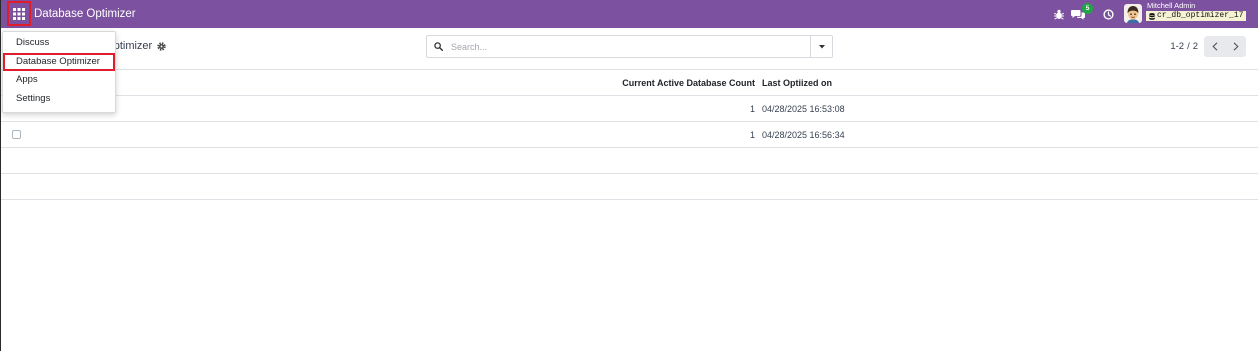 The image size is (1258, 351). I want to click on database-name: cr_db_optimizer_17, so click(1200, 15).